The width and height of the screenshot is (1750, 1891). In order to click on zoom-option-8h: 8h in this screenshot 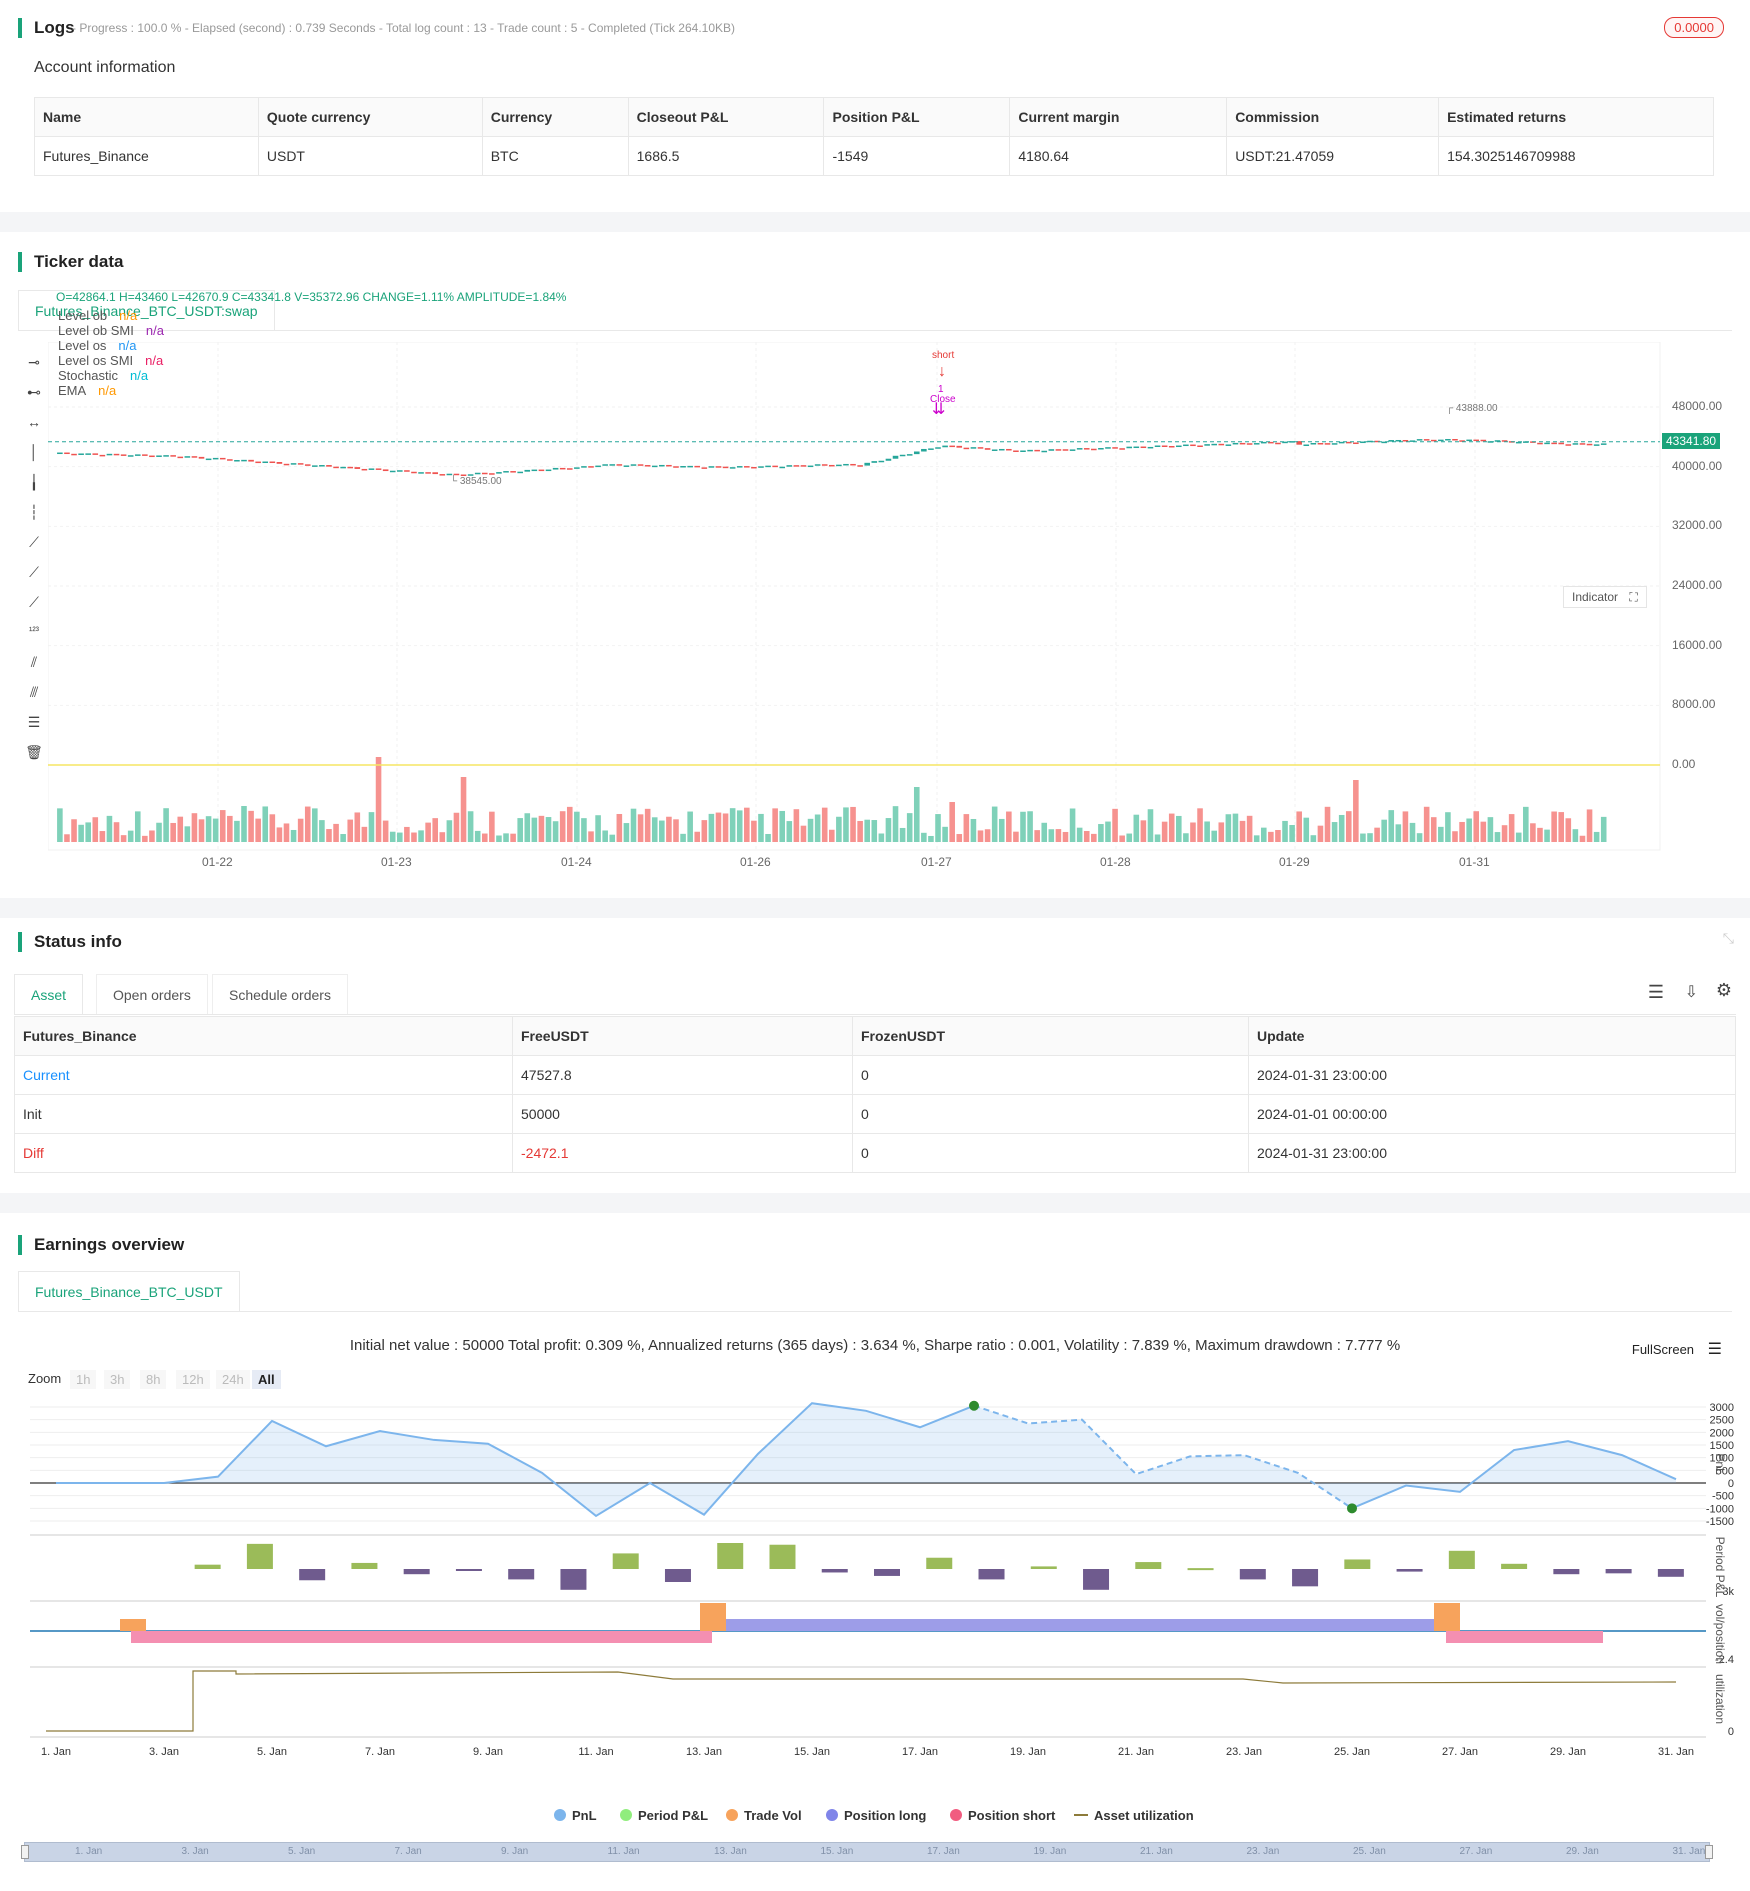, I will do `click(153, 1379)`.